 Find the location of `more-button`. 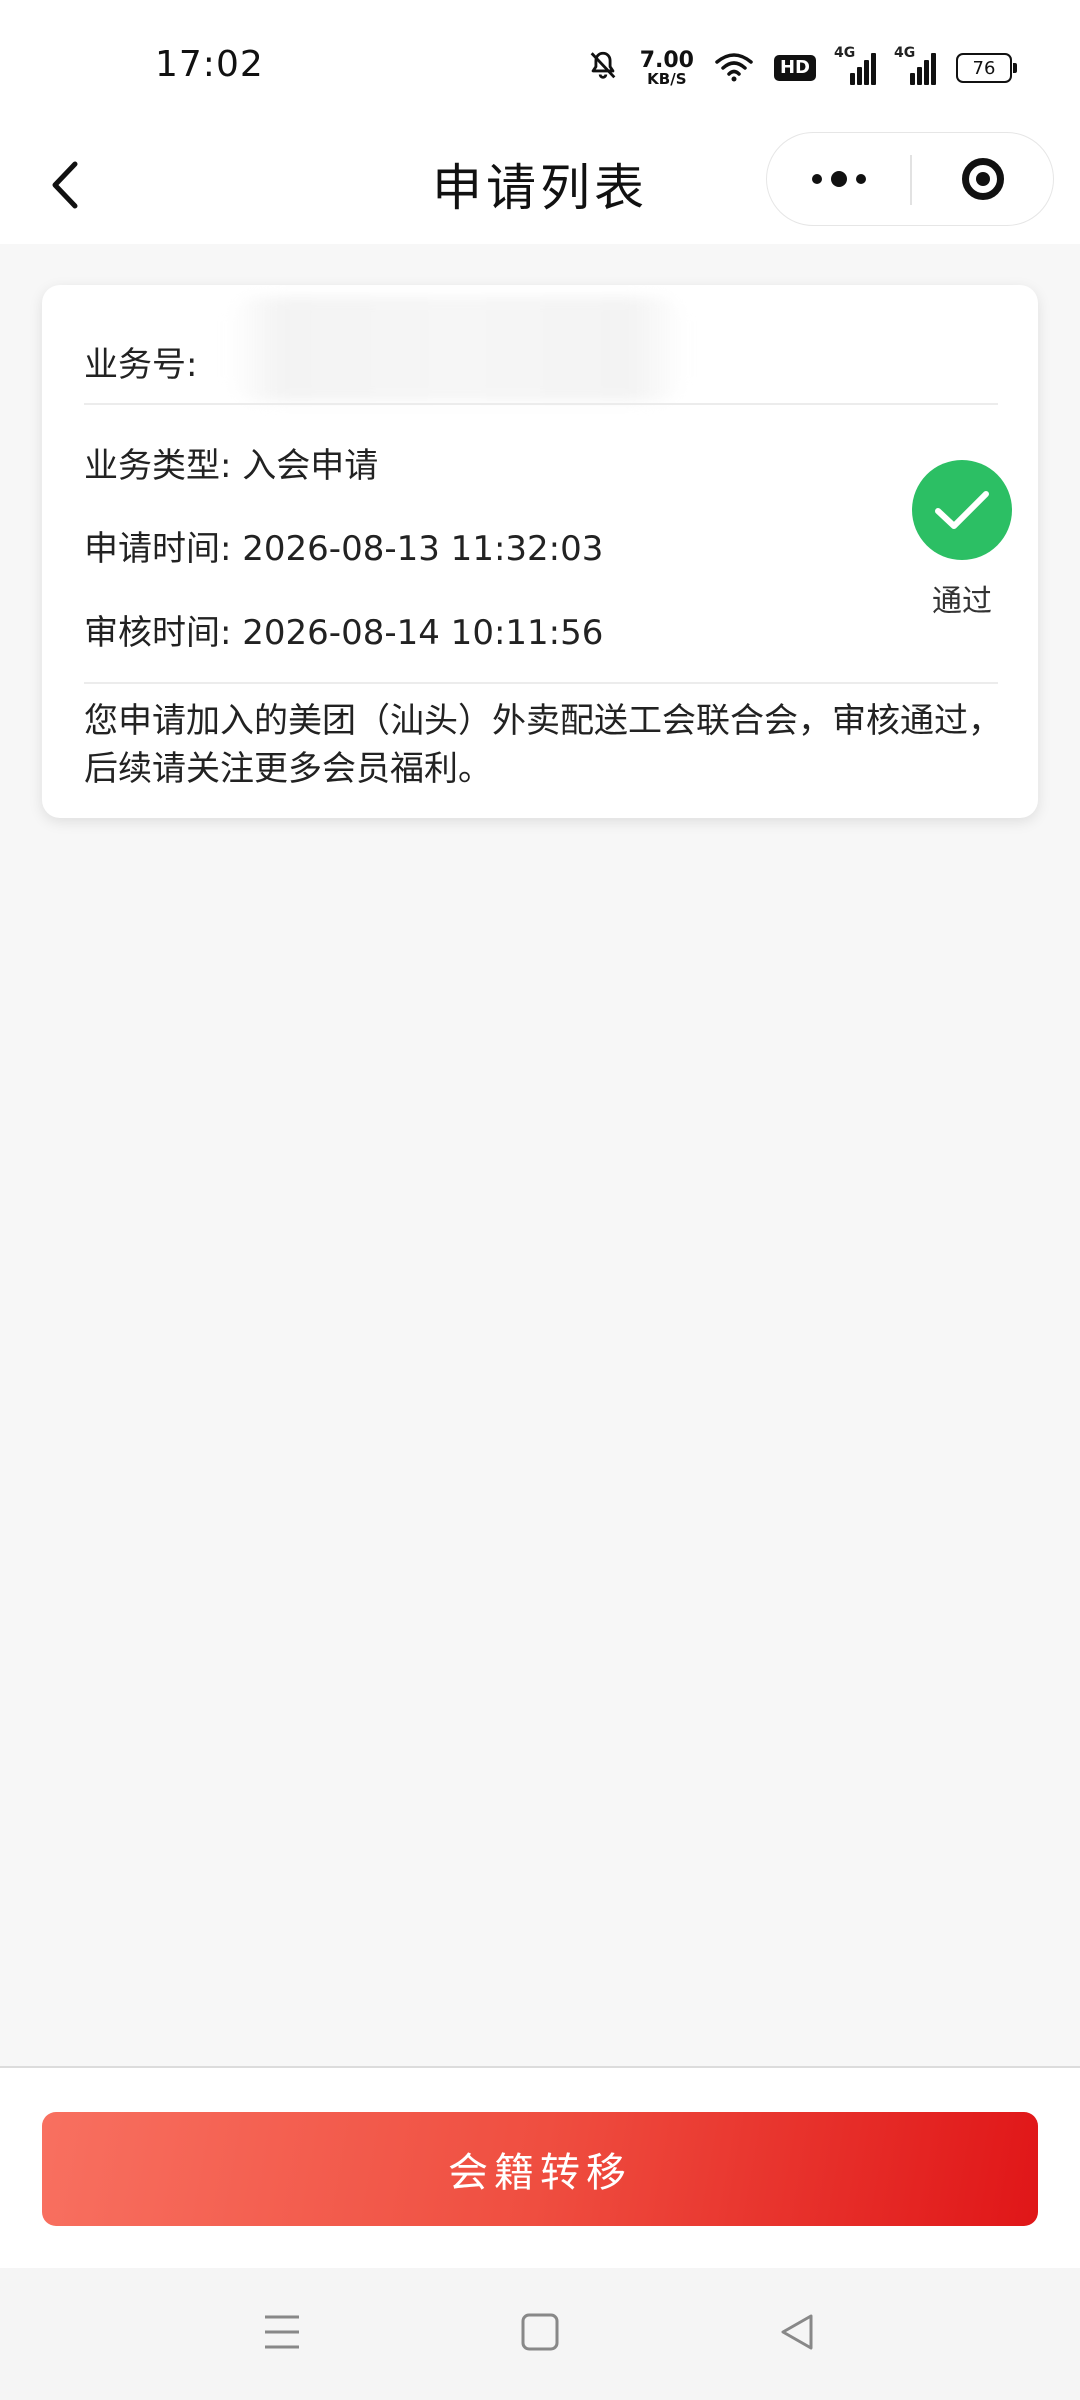

more-button is located at coordinates (839, 179).